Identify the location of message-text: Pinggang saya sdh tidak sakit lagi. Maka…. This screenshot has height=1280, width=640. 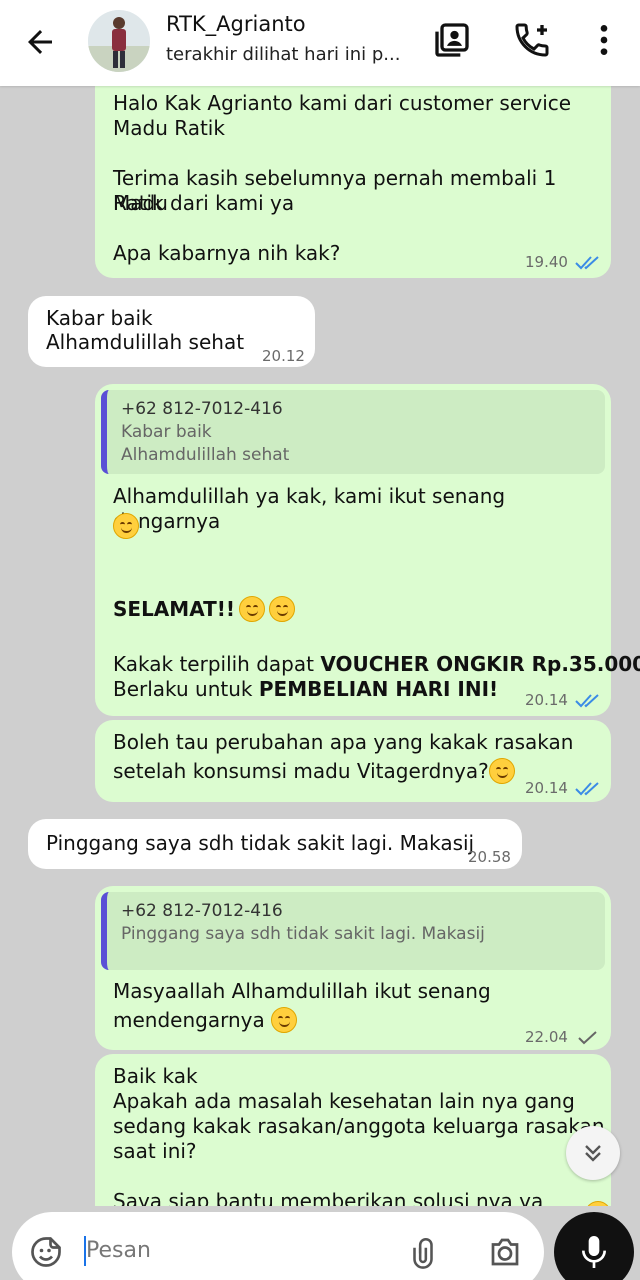
(260, 843).